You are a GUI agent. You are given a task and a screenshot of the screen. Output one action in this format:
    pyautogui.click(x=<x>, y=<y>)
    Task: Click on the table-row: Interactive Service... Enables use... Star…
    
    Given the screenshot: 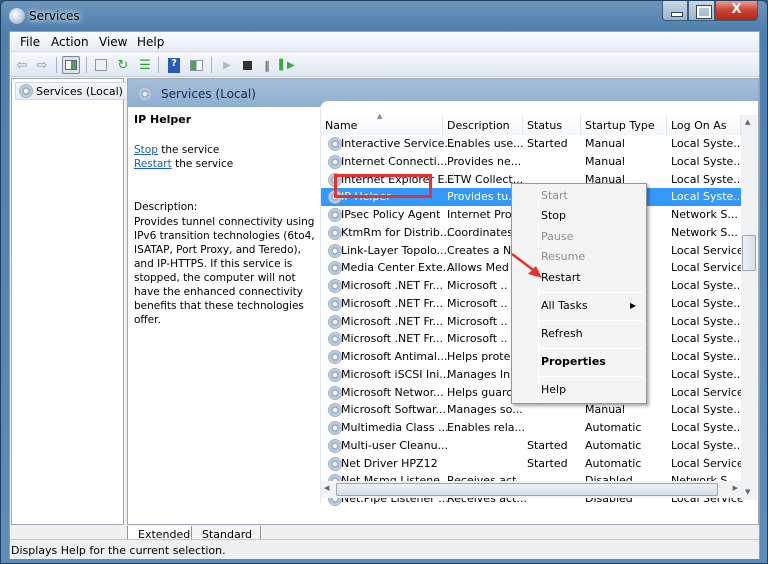 What is the action you would take?
    pyautogui.click(x=532, y=144)
    